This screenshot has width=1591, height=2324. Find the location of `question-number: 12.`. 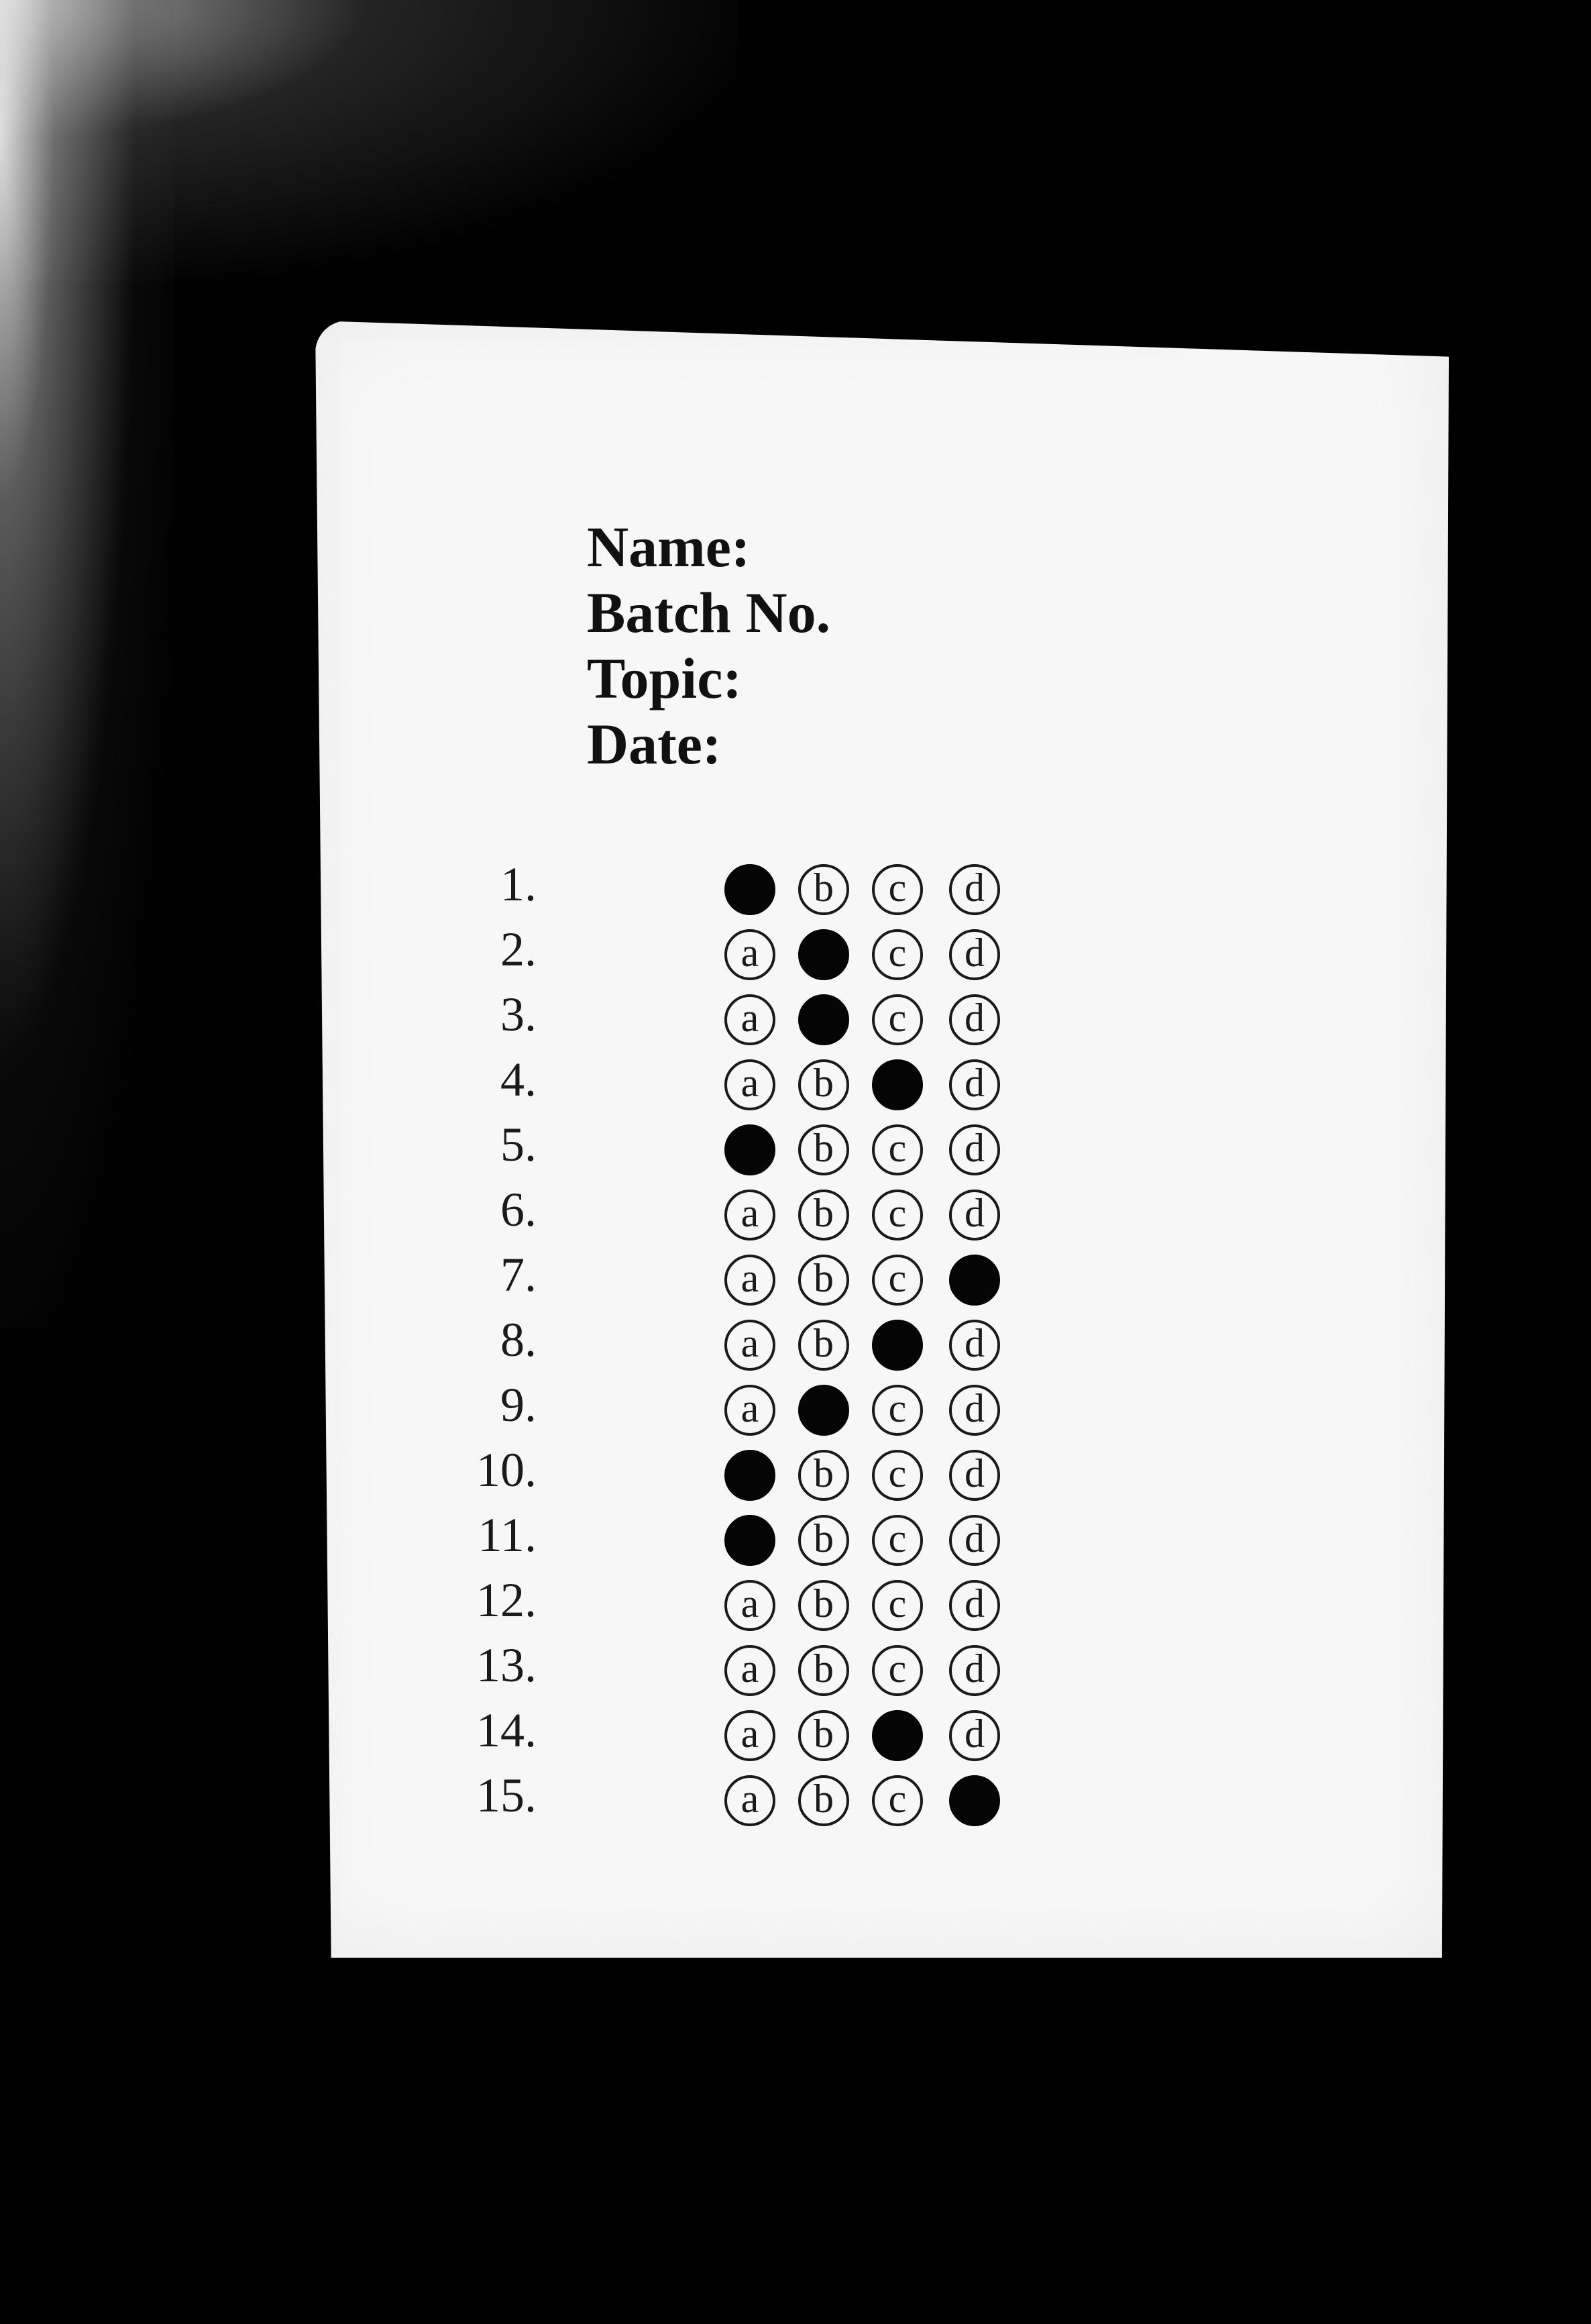

question-number: 12. is located at coordinates (506, 1600).